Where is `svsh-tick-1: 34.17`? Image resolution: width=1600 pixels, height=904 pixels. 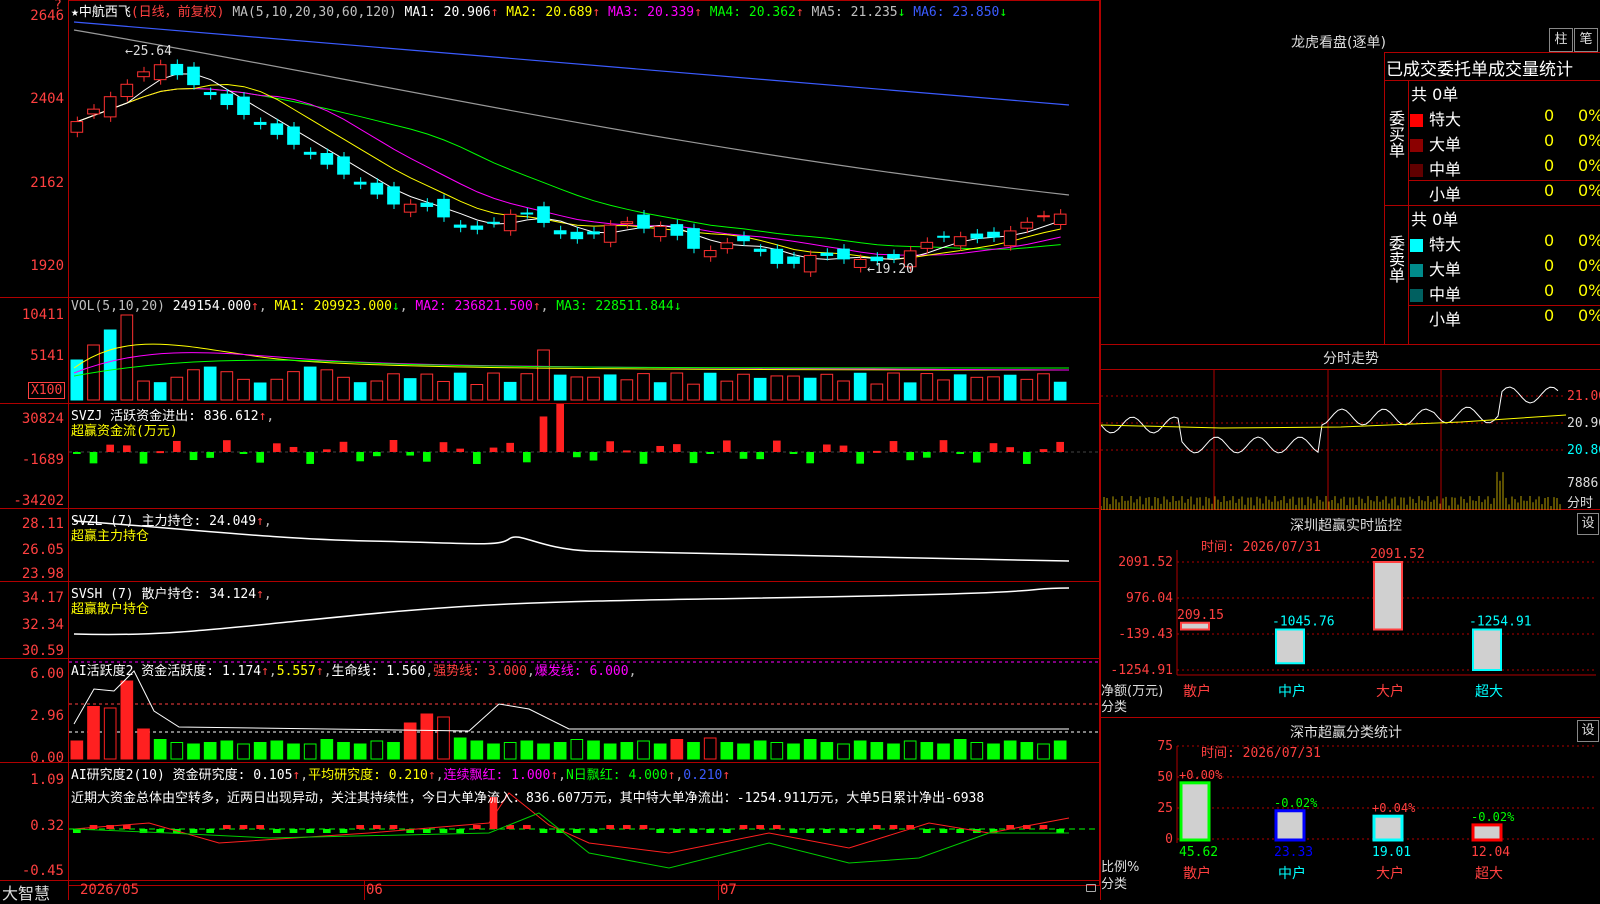
svsh-tick-1: 34.17 is located at coordinates (42, 598).